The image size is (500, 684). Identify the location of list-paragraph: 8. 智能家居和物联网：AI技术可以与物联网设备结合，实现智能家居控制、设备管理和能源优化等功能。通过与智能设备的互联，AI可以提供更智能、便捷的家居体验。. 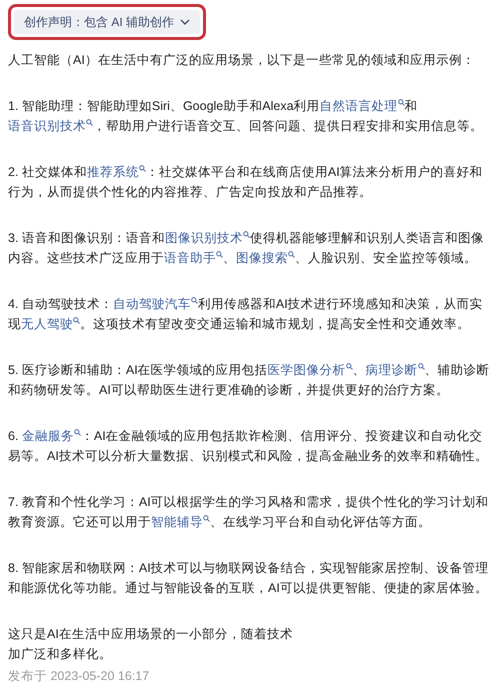
(249, 578).